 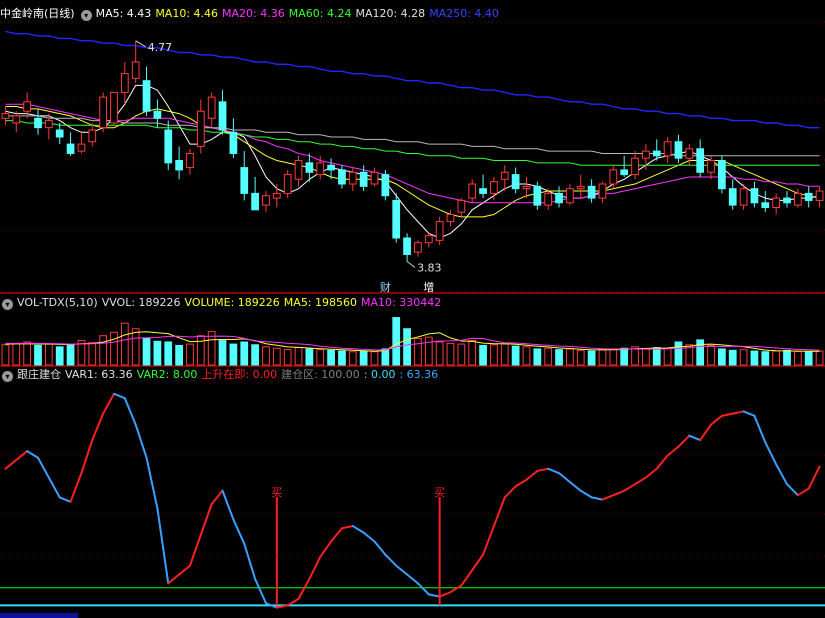 What do you see at coordinates (57, 302) in the screenshot?
I see `volume-indicator-label: VOL-TDX(5,10)` at bounding box center [57, 302].